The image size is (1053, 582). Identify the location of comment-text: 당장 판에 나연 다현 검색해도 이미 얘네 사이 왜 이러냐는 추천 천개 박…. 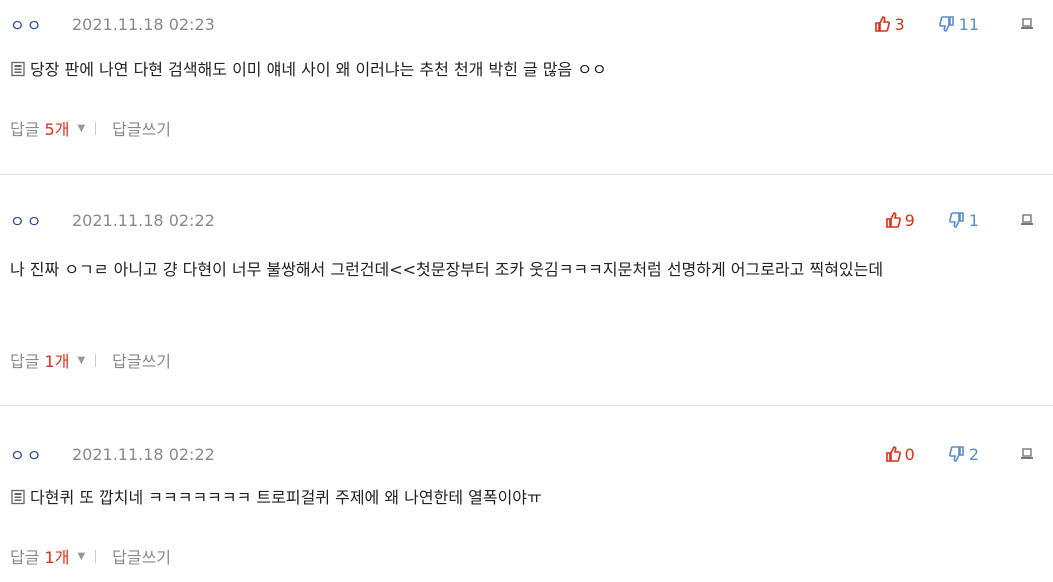
(318, 69).